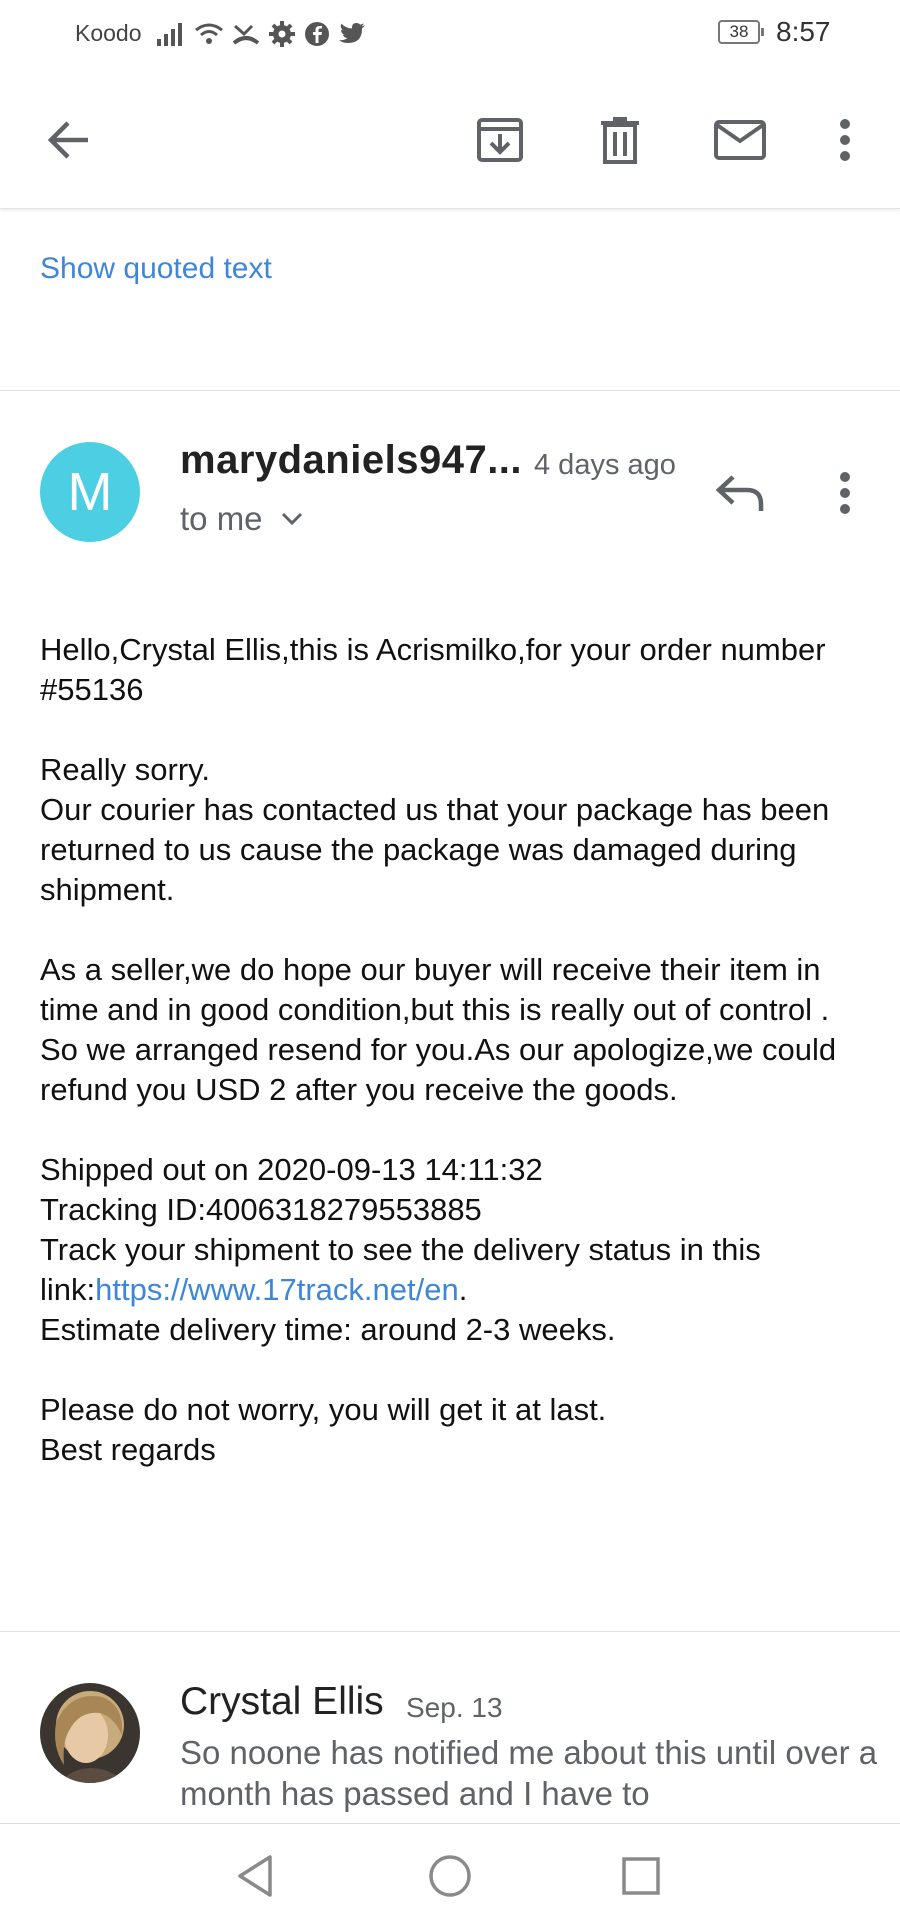  I want to click on sender-avatar: M, so click(90, 492).